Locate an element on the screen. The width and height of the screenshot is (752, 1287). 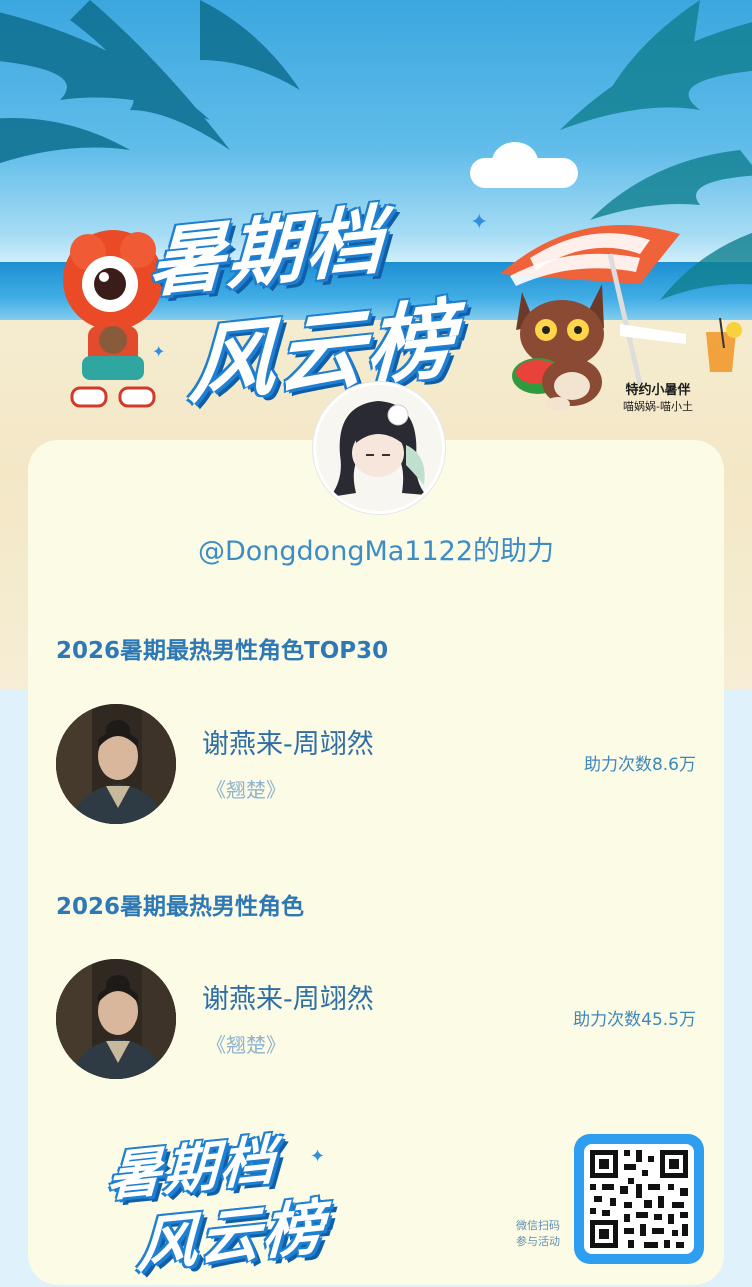
sponsor-label: 特约小暑伴 喵娲娲-喵小土 is located at coordinates (658, 398).